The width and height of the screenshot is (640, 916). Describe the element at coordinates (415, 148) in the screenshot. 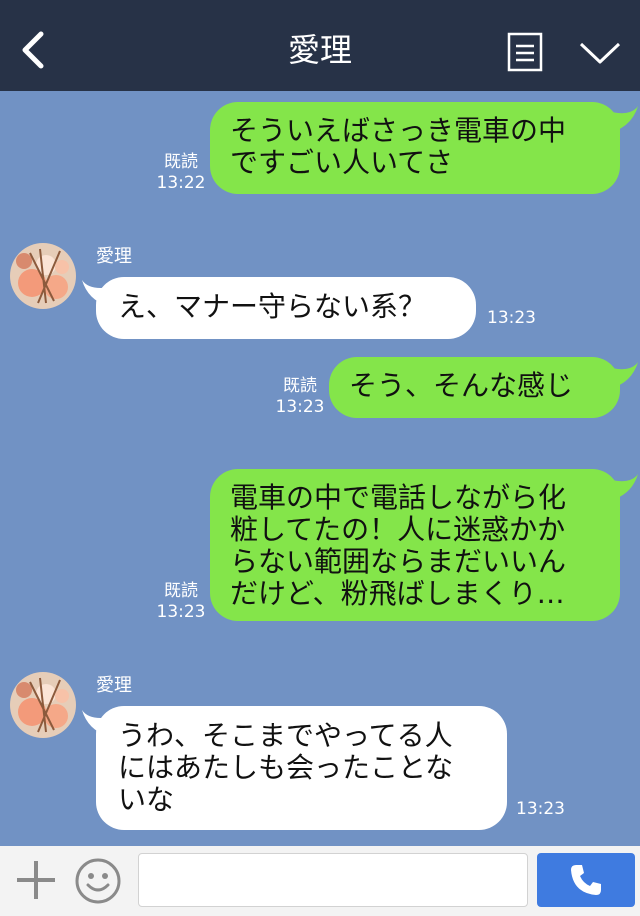

I see `message-bubble: そういえばさっき電車の中 ですごい人いてさ` at that location.